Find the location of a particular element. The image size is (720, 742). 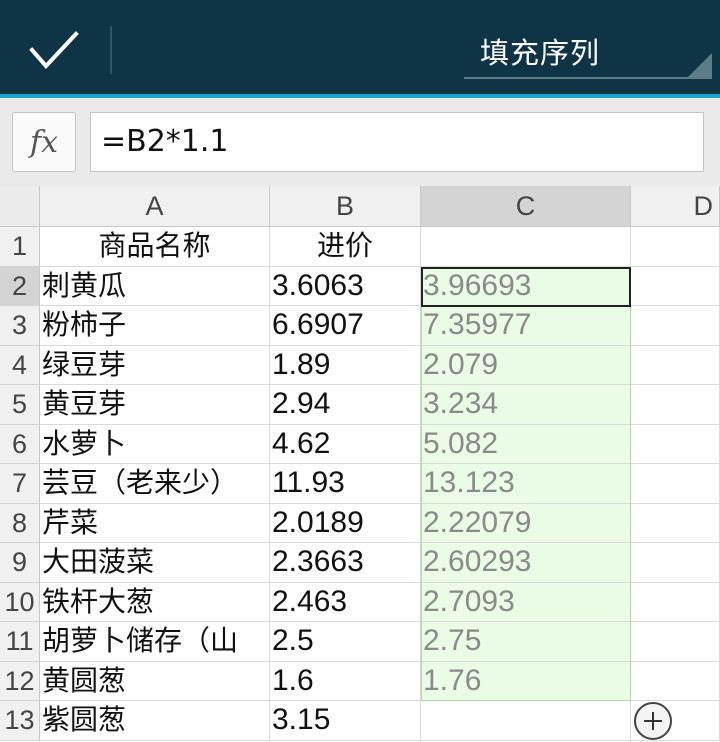

cell-d12 is located at coordinates (675, 681).